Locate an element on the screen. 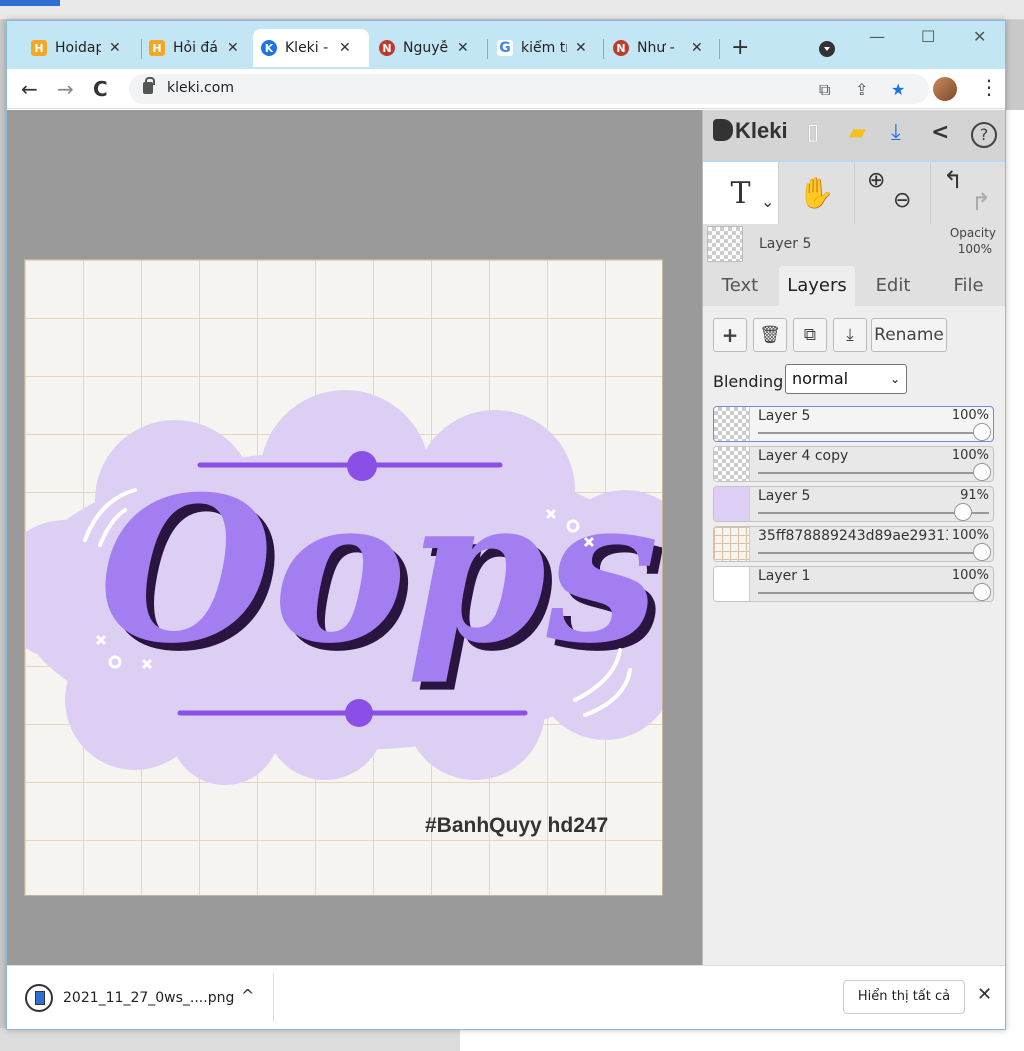 The width and height of the screenshot is (1024, 1051). tab-text: Text is located at coordinates (740, 286).